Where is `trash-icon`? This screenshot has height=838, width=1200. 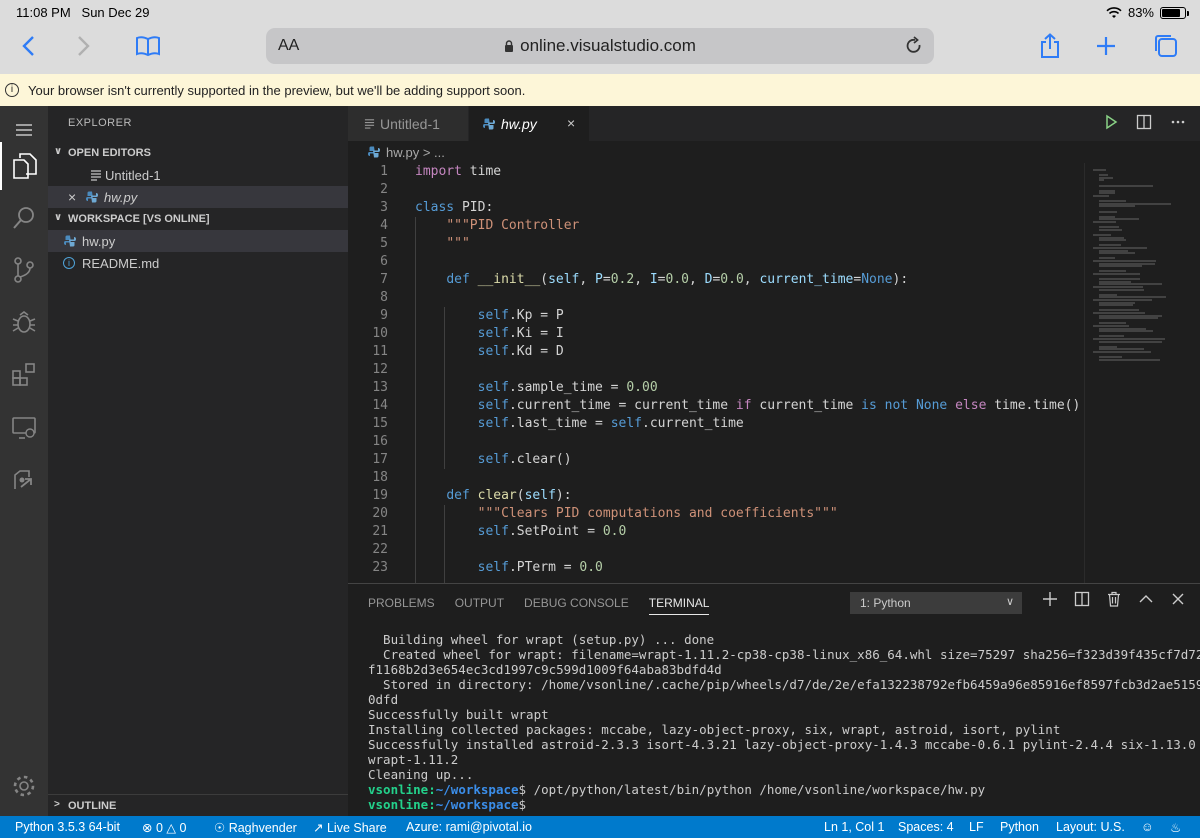 trash-icon is located at coordinates (1114, 599).